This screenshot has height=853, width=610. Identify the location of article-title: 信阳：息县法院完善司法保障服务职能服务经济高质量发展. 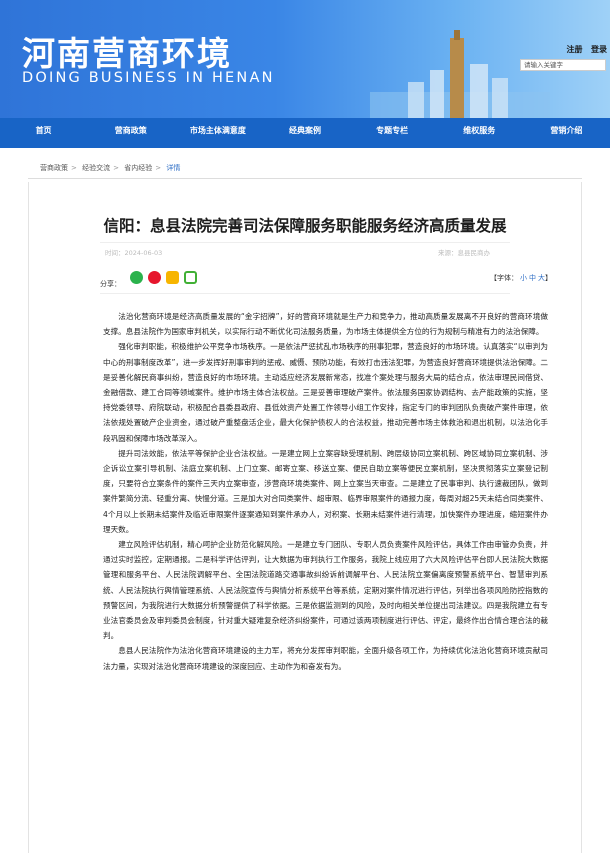
(305, 226).